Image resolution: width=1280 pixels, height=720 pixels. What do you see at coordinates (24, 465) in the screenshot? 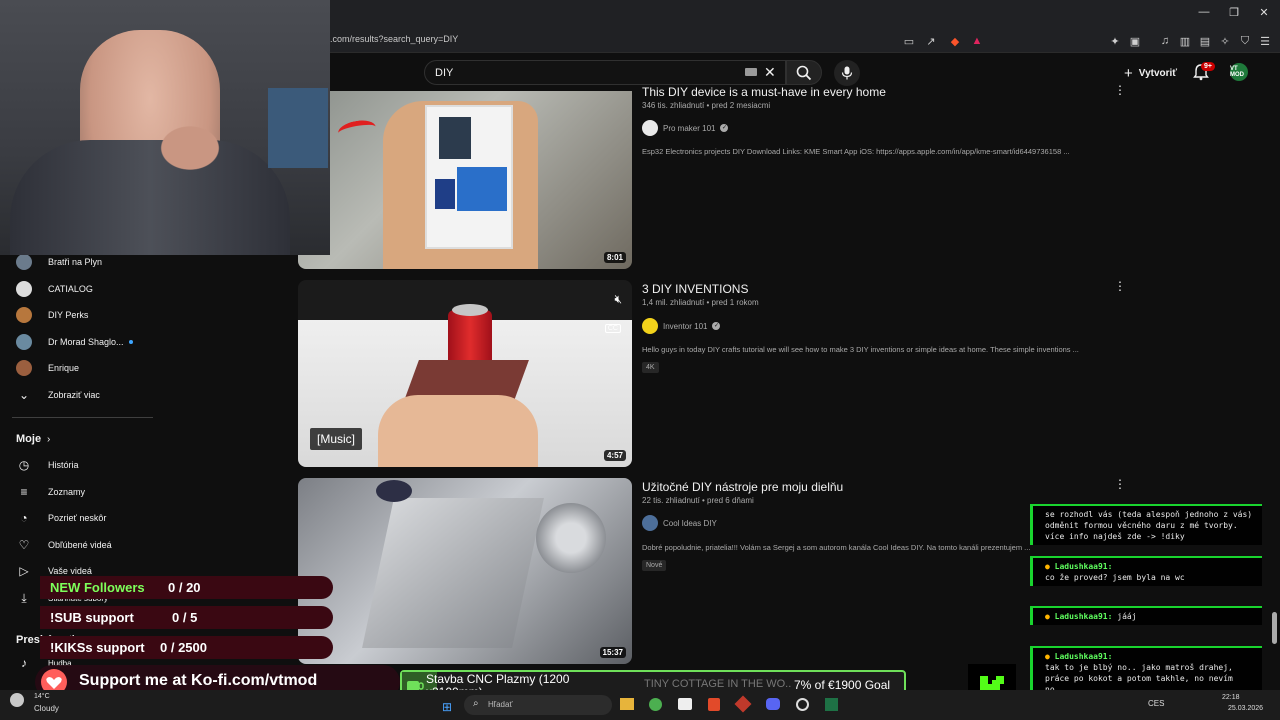
I see `history-icon: ◷` at bounding box center [24, 465].